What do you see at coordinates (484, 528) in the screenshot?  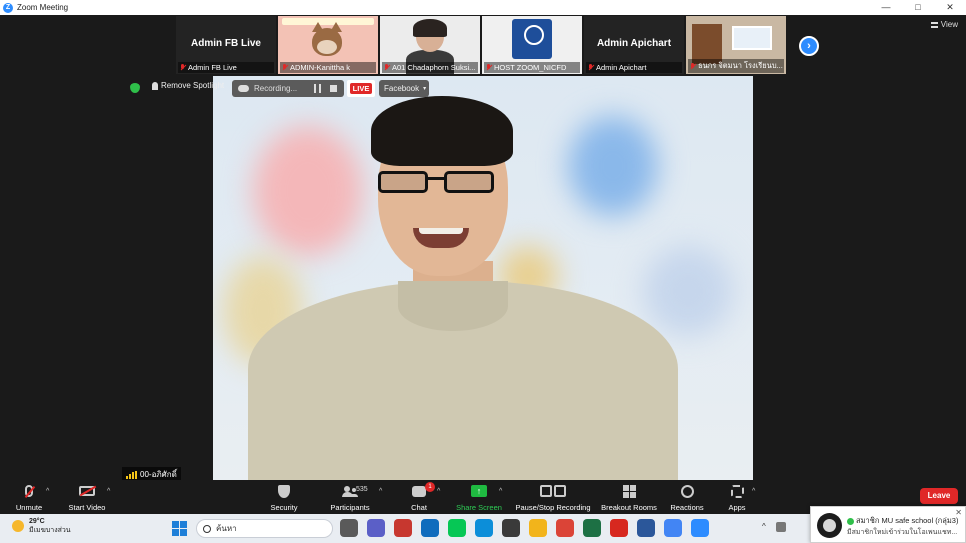 I see `edge-icon` at bounding box center [484, 528].